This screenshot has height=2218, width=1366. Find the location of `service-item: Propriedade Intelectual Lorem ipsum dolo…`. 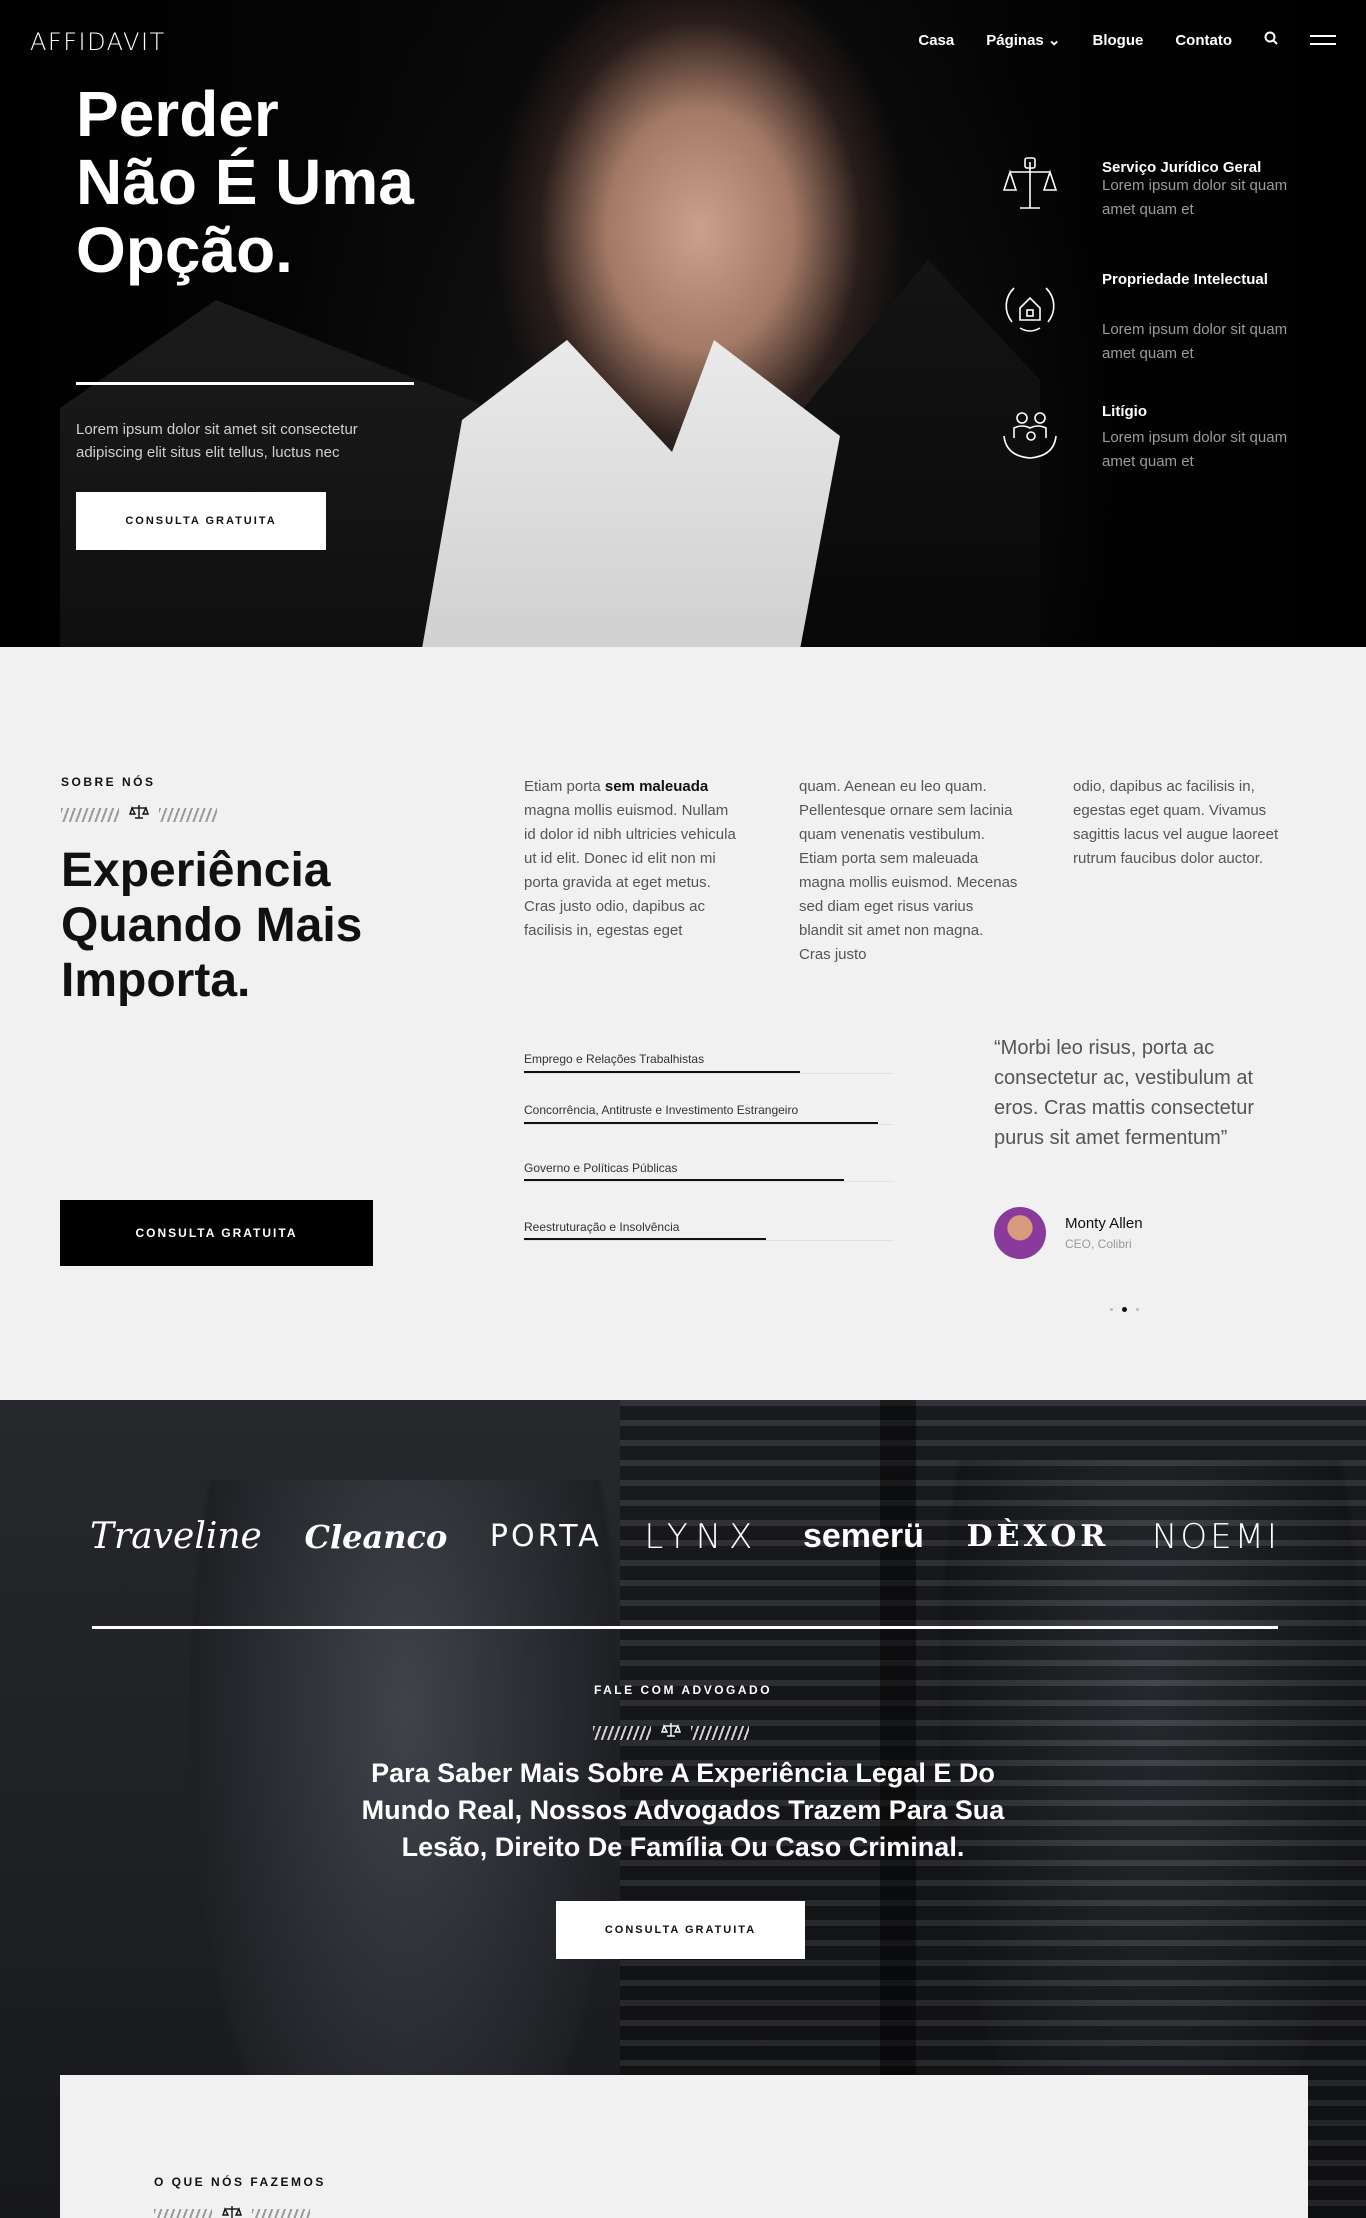

service-item: Propriedade Intelectual Lorem ipsum dolo… is located at coordinates (1150, 318).